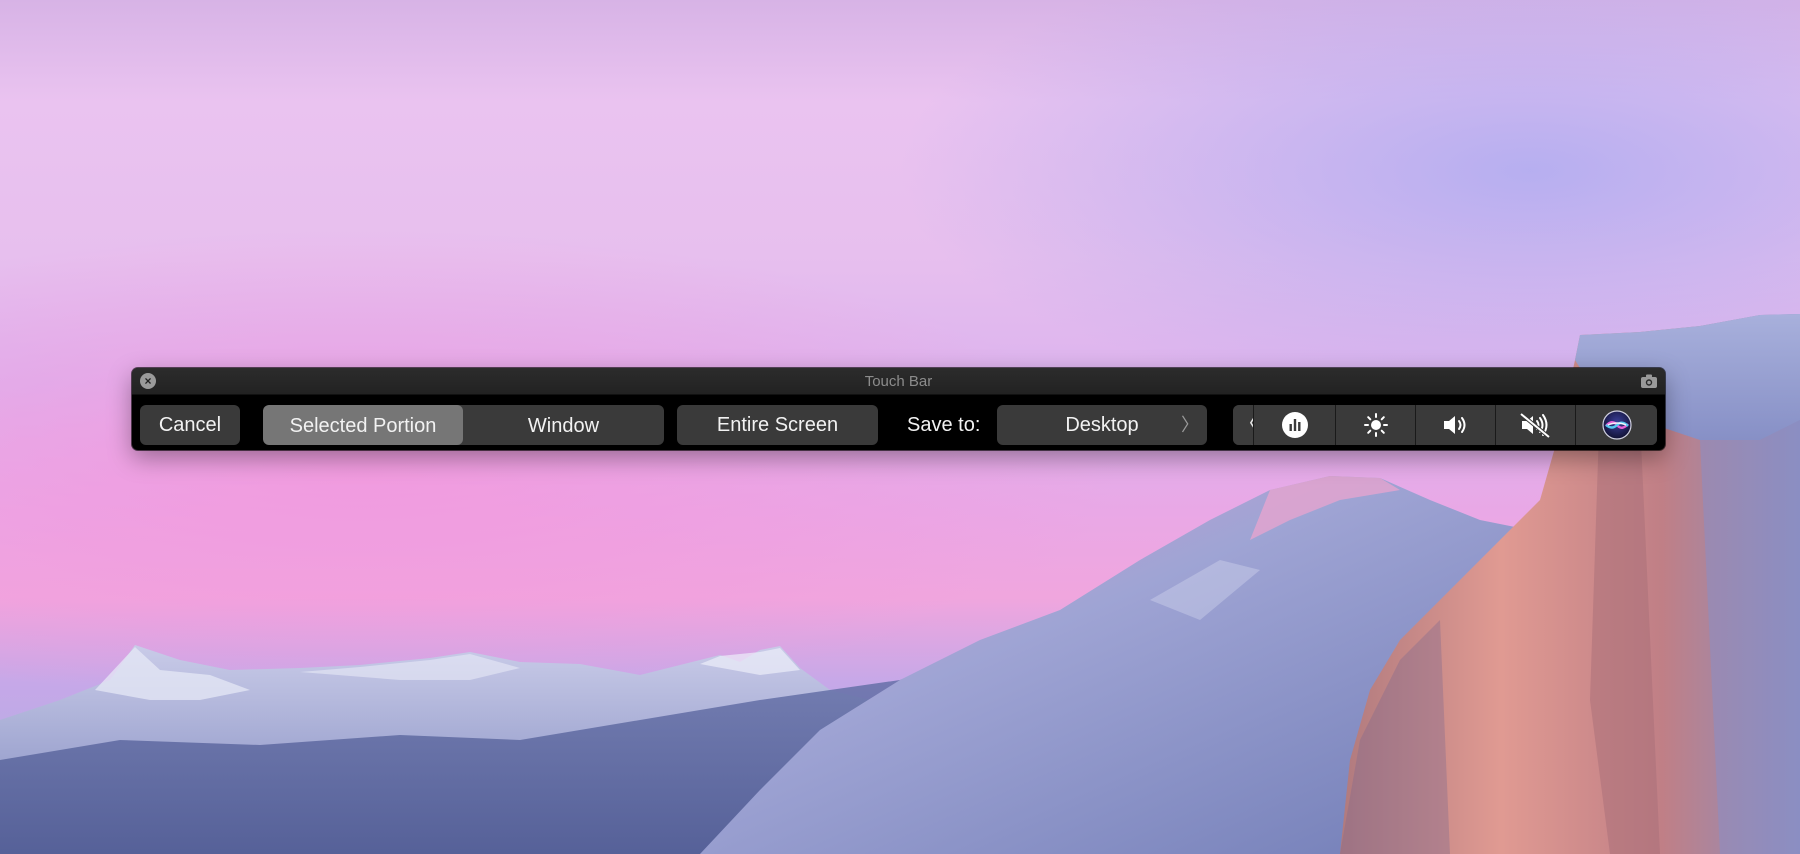 The image size is (1800, 854). What do you see at coordinates (1190, 425) in the screenshot?
I see `chevron-right-icon: 〉` at bounding box center [1190, 425].